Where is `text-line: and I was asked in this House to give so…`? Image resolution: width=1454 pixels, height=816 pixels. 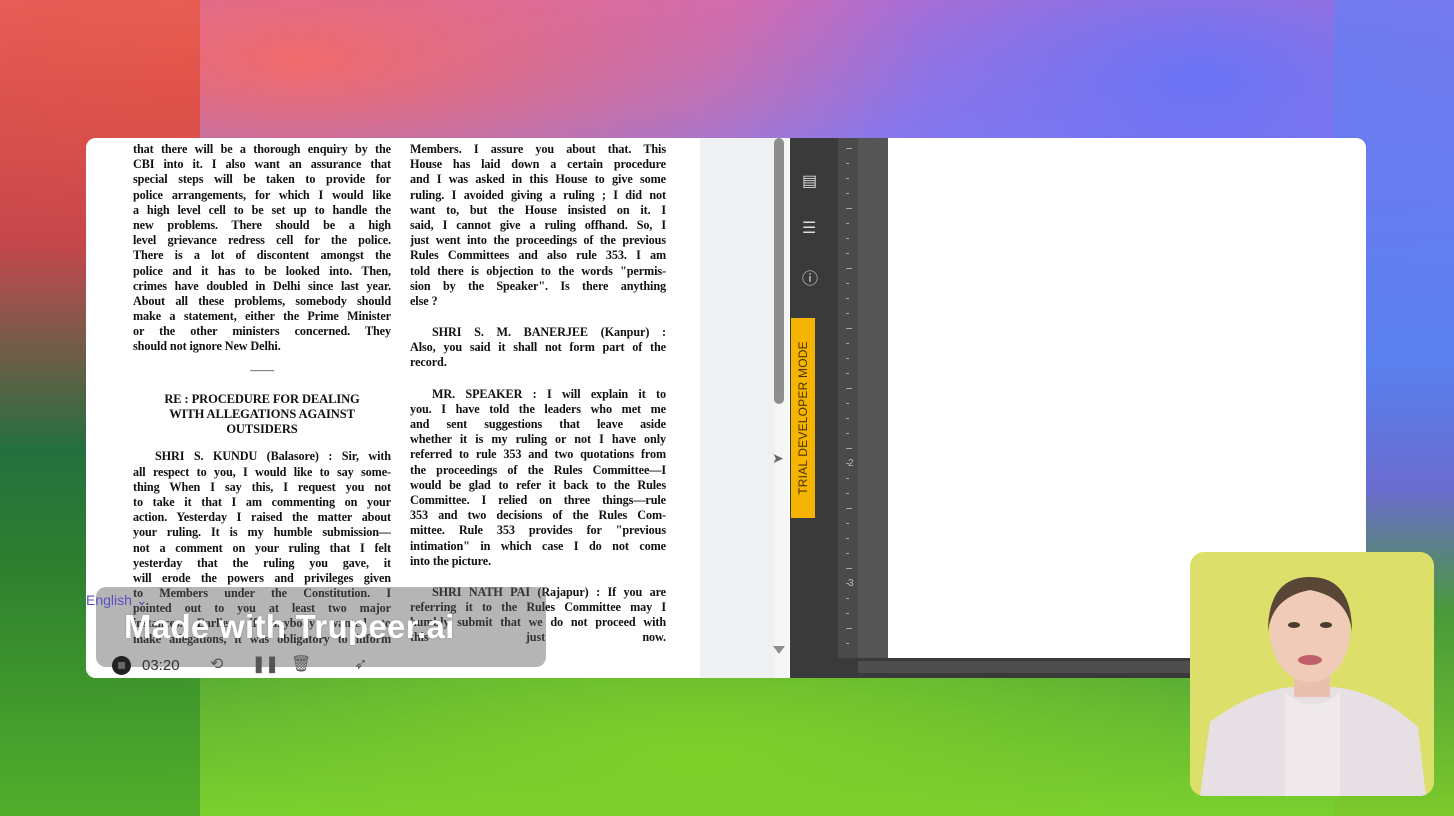
text-line: and I was asked in this House to give so… is located at coordinates (538, 179).